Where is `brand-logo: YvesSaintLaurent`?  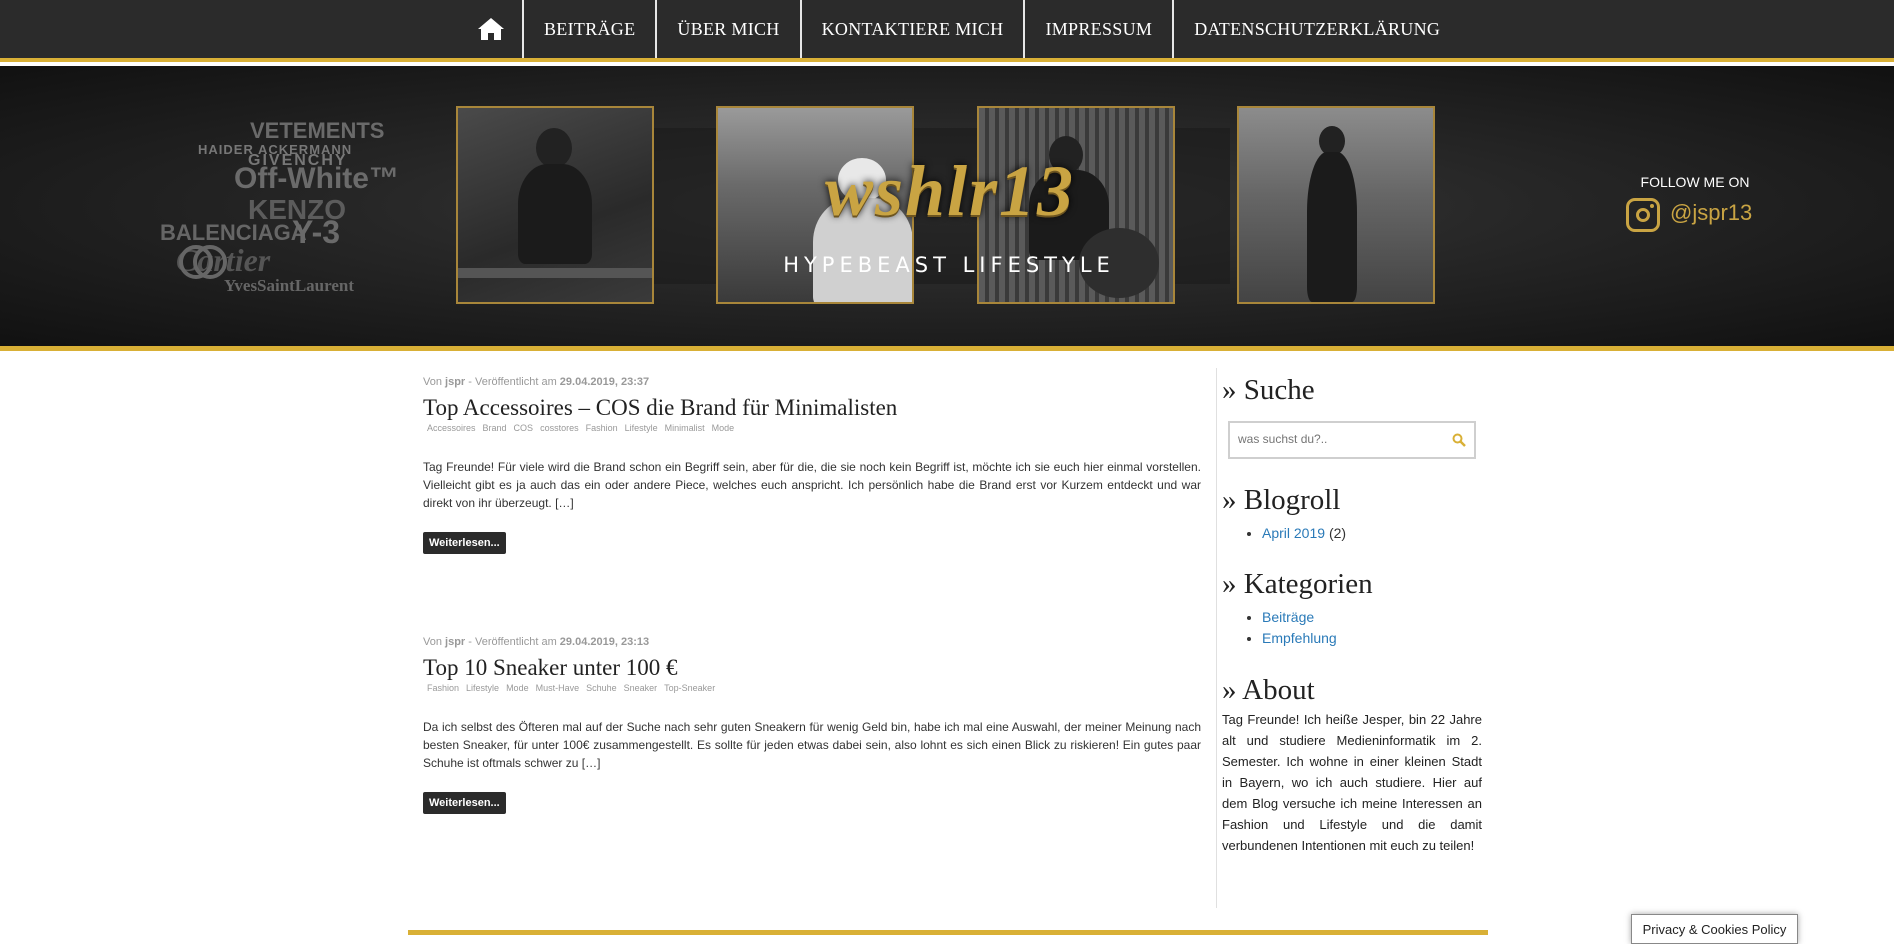 brand-logo: YvesSaintLaurent is located at coordinates (289, 285).